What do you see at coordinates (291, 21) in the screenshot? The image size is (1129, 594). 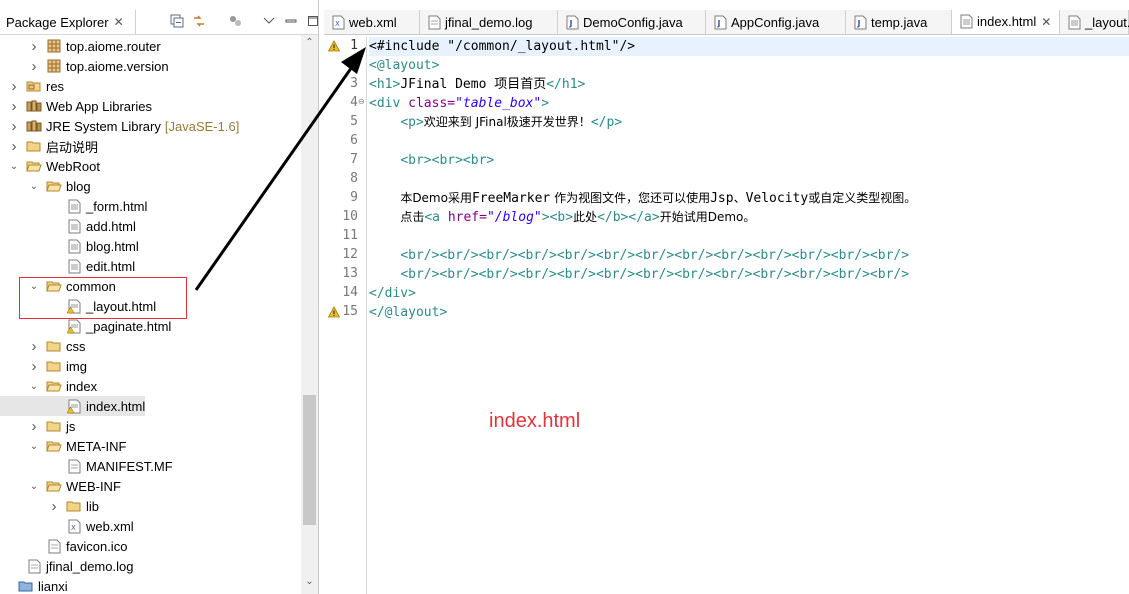 I see `minimize-icon` at bounding box center [291, 21].